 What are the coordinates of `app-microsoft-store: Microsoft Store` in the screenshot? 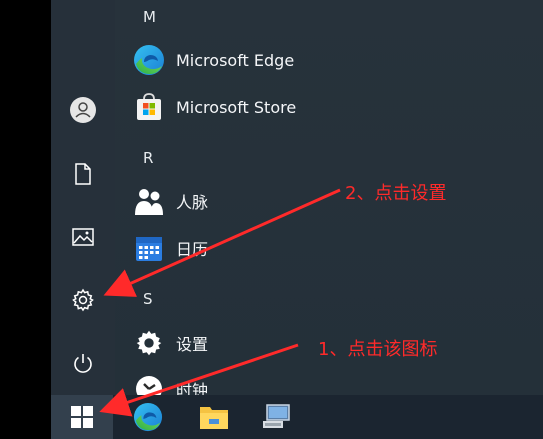 It's located at (214, 107).